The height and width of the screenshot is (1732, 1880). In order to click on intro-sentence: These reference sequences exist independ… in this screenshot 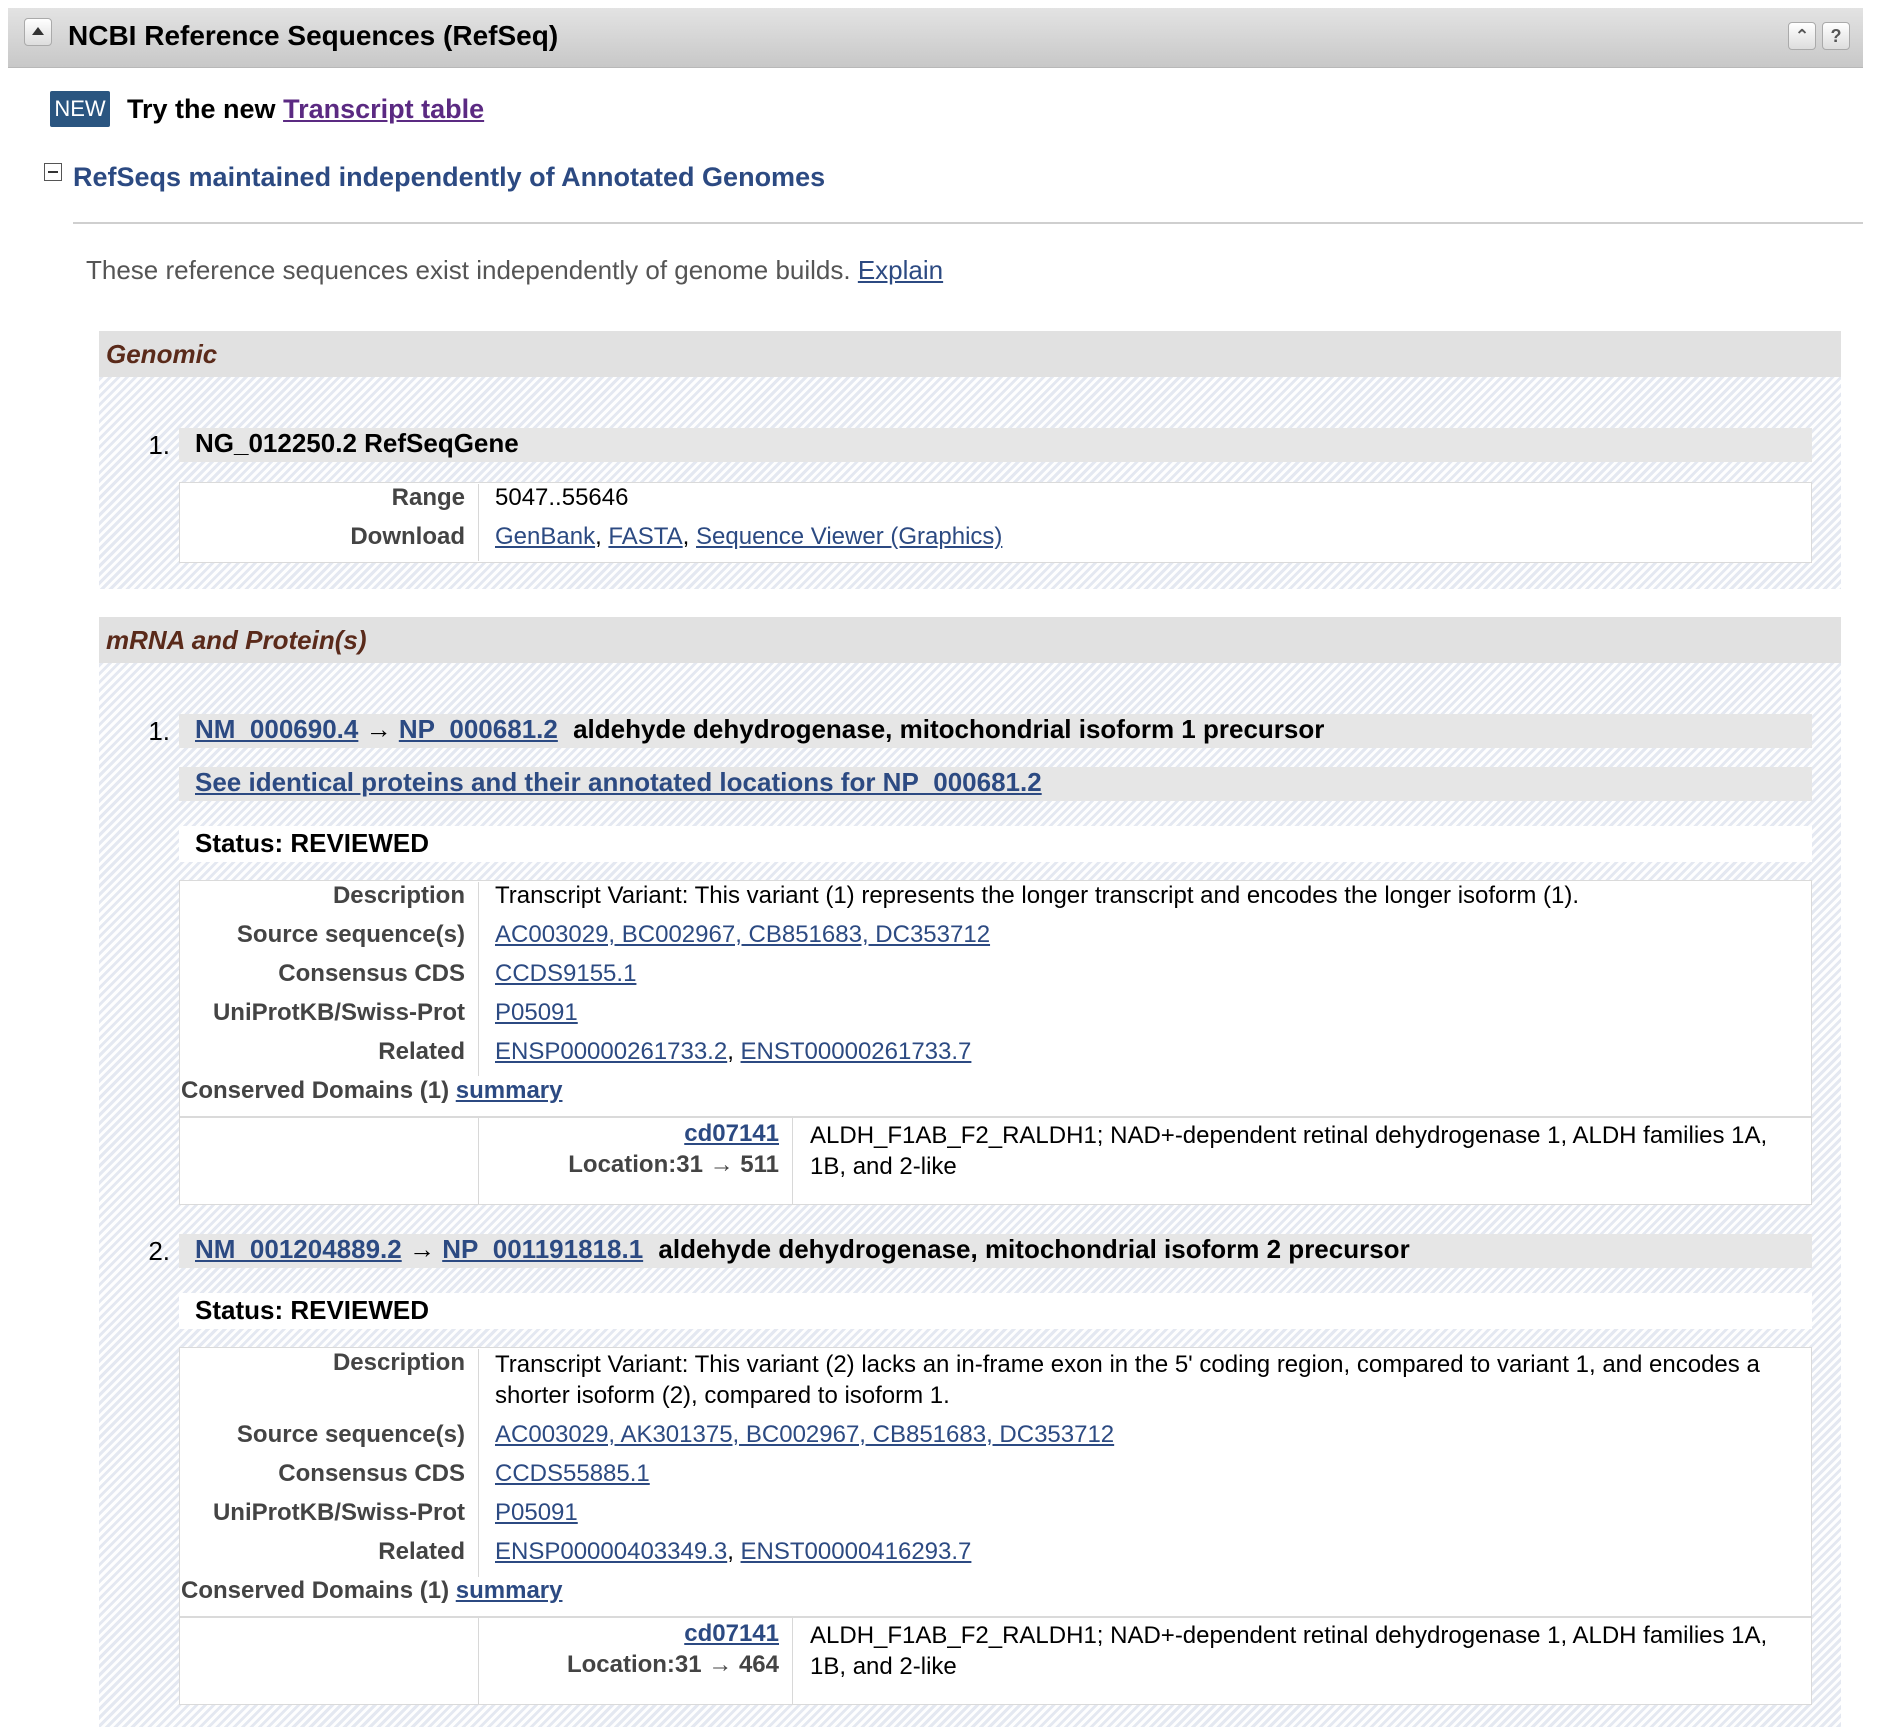, I will do `click(468, 270)`.